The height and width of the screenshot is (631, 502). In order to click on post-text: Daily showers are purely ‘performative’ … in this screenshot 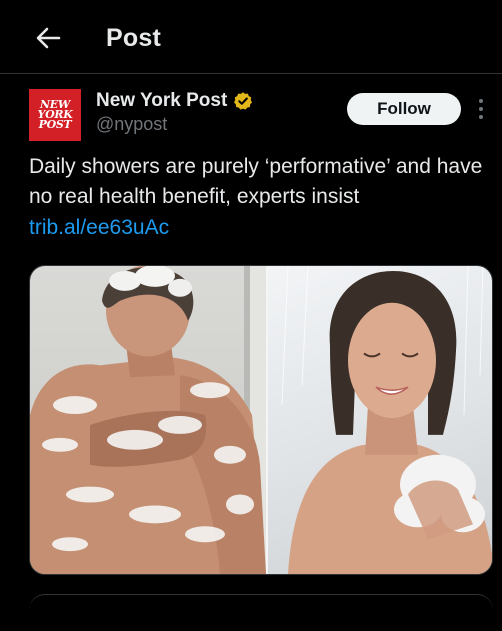, I will do `click(256, 181)`.